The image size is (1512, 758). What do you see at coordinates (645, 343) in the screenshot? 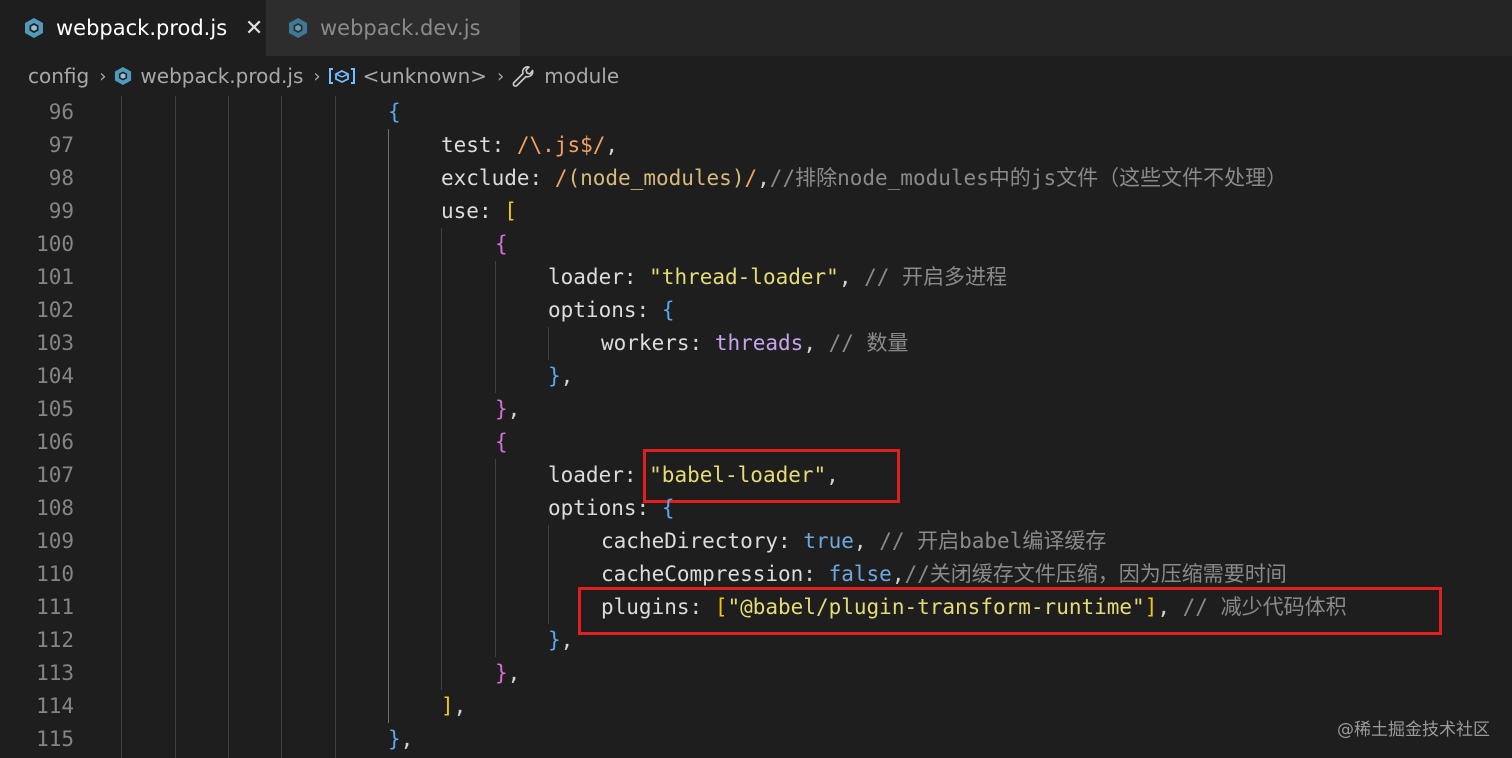
I see `code-token: workers` at bounding box center [645, 343].